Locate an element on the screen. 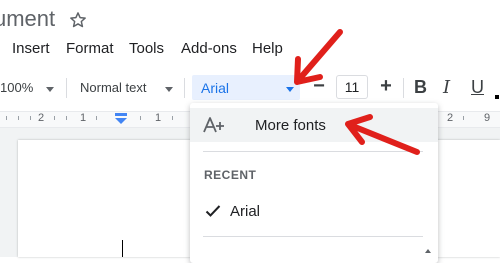 The height and width of the screenshot is (263, 500). font-size-input: 11 is located at coordinates (352, 87).